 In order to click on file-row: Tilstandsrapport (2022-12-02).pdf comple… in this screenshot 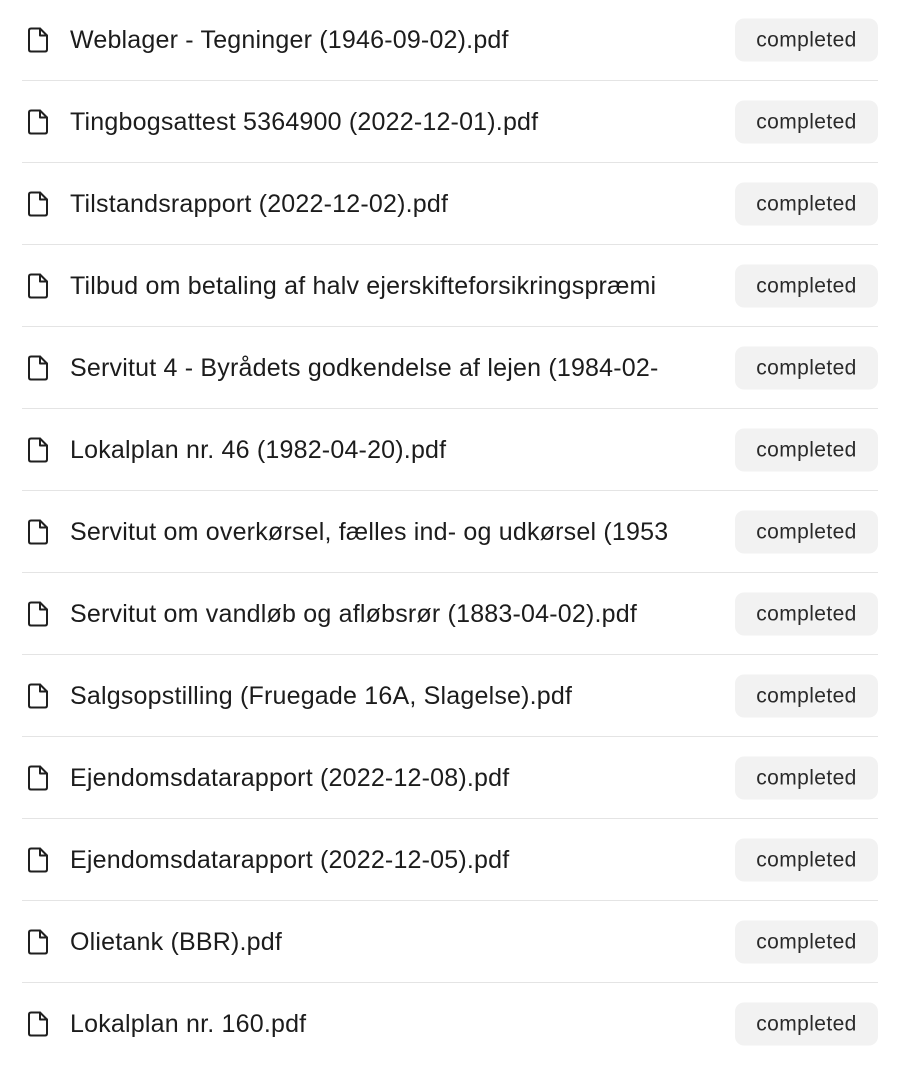, I will do `click(450, 204)`.